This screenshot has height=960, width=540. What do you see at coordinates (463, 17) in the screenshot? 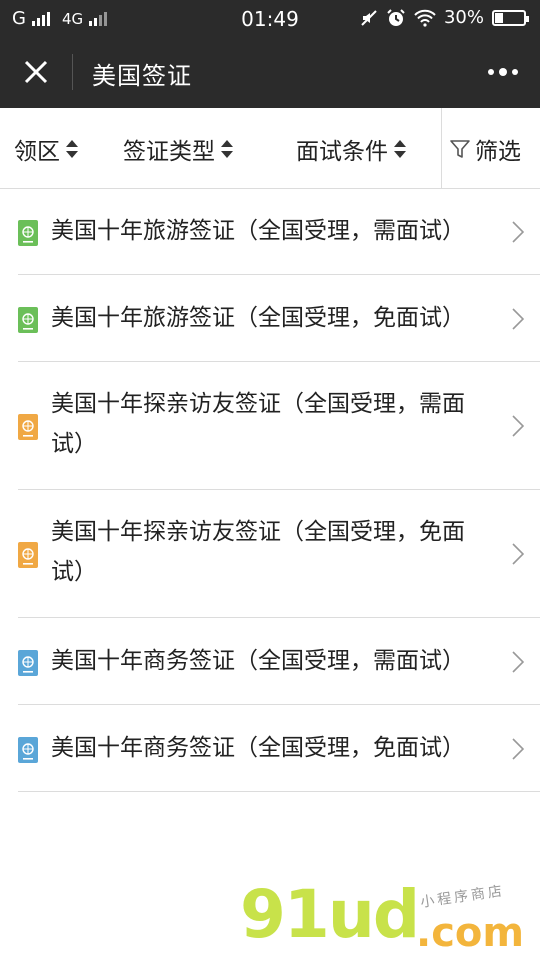
I see `battery-percent: 30%` at bounding box center [463, 17].